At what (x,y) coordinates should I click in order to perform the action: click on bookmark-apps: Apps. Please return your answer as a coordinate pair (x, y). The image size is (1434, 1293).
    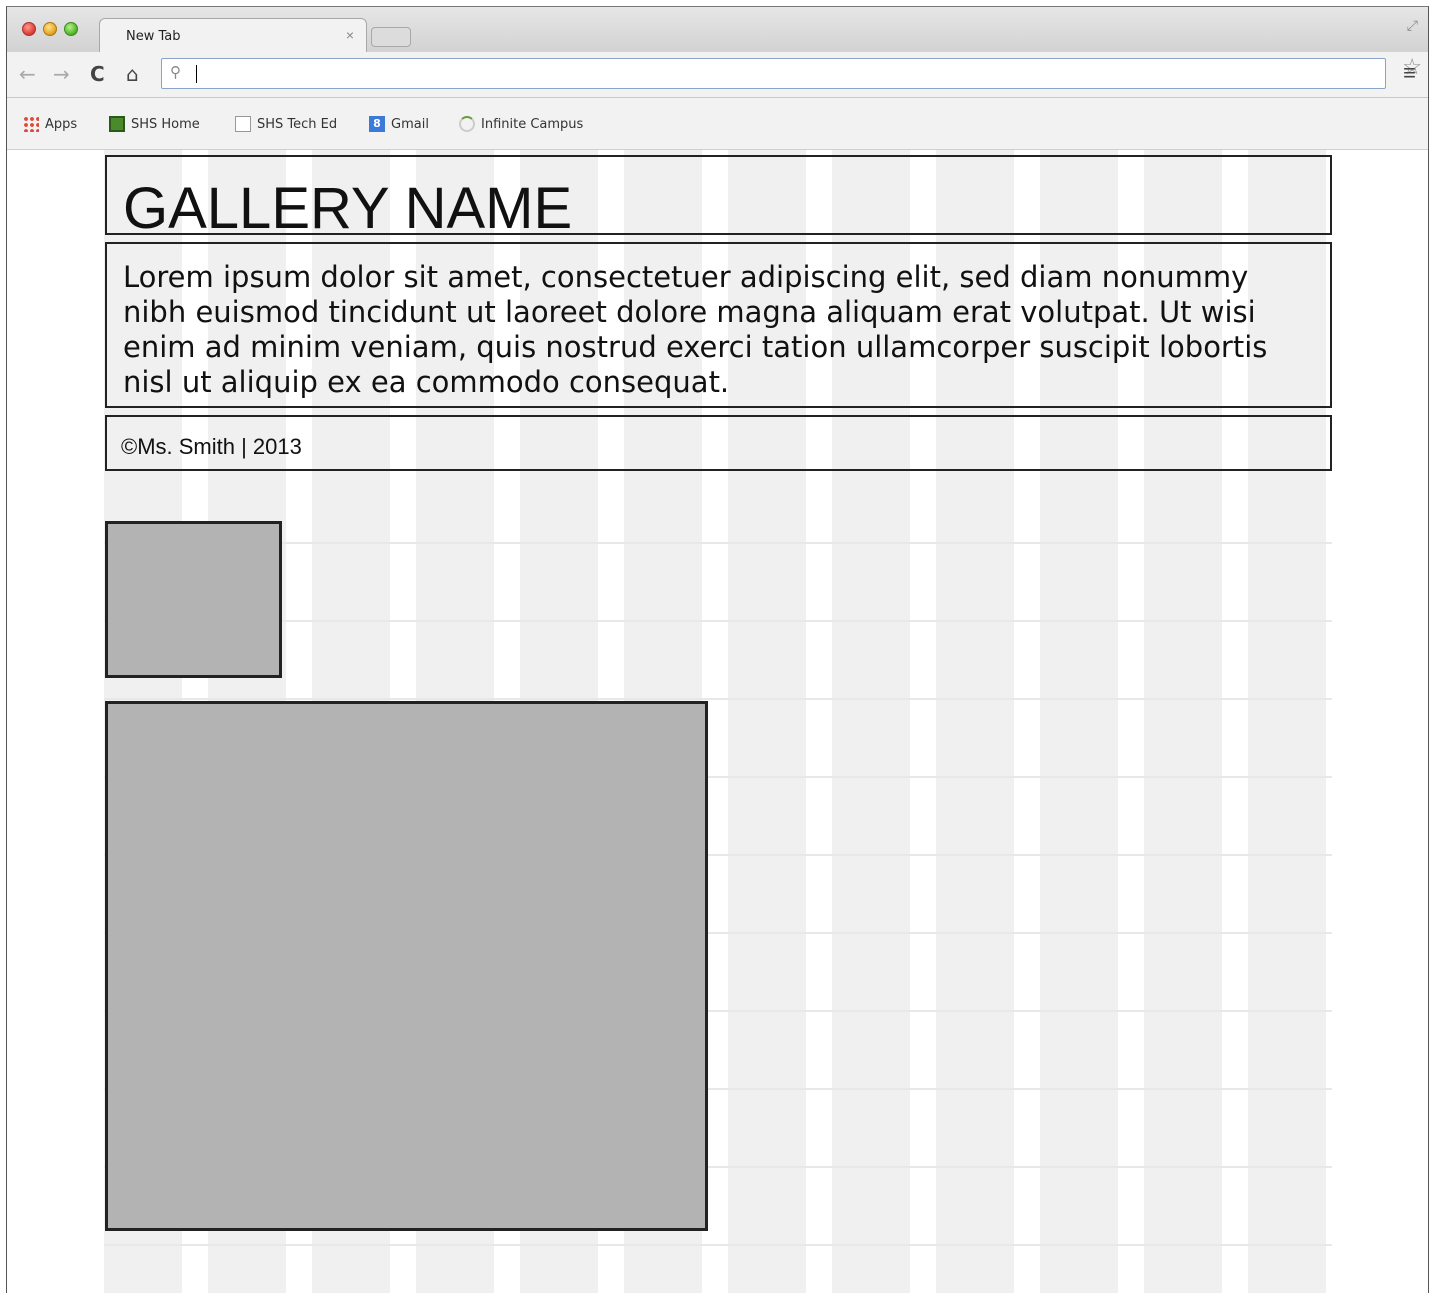
    Looking at the image, I should click on (50, 124).